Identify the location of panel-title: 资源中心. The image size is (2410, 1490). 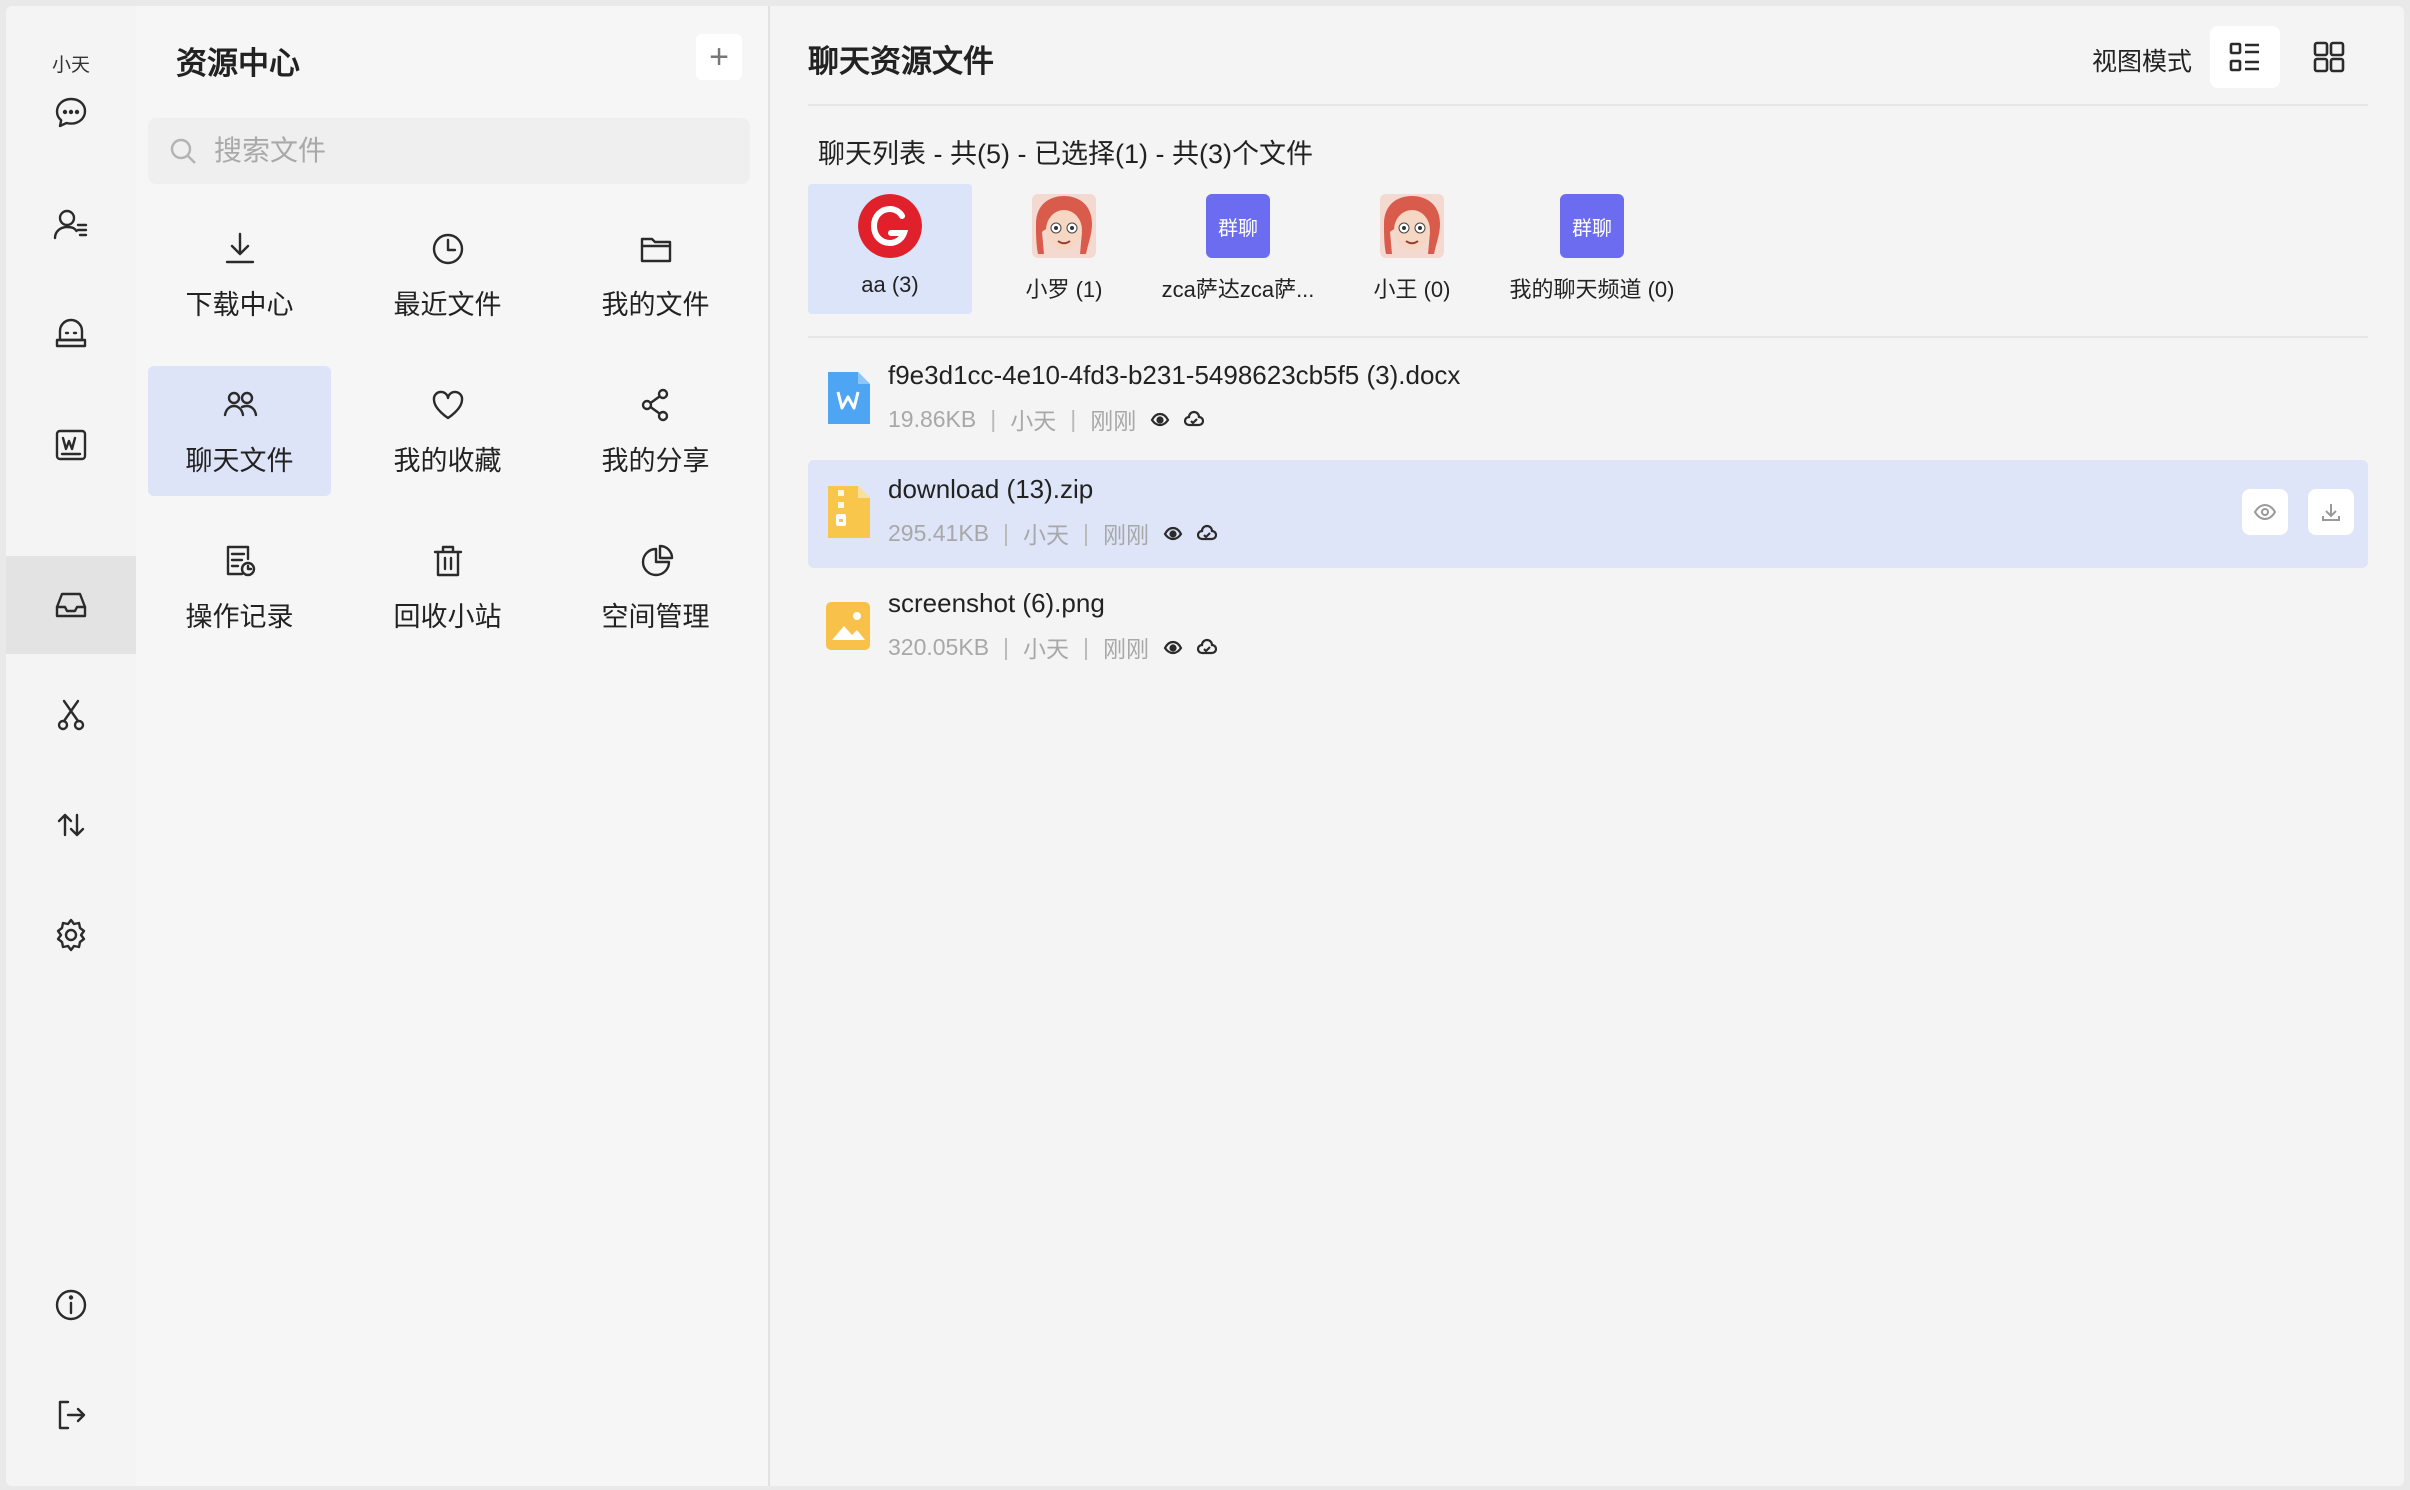
(238, 63).